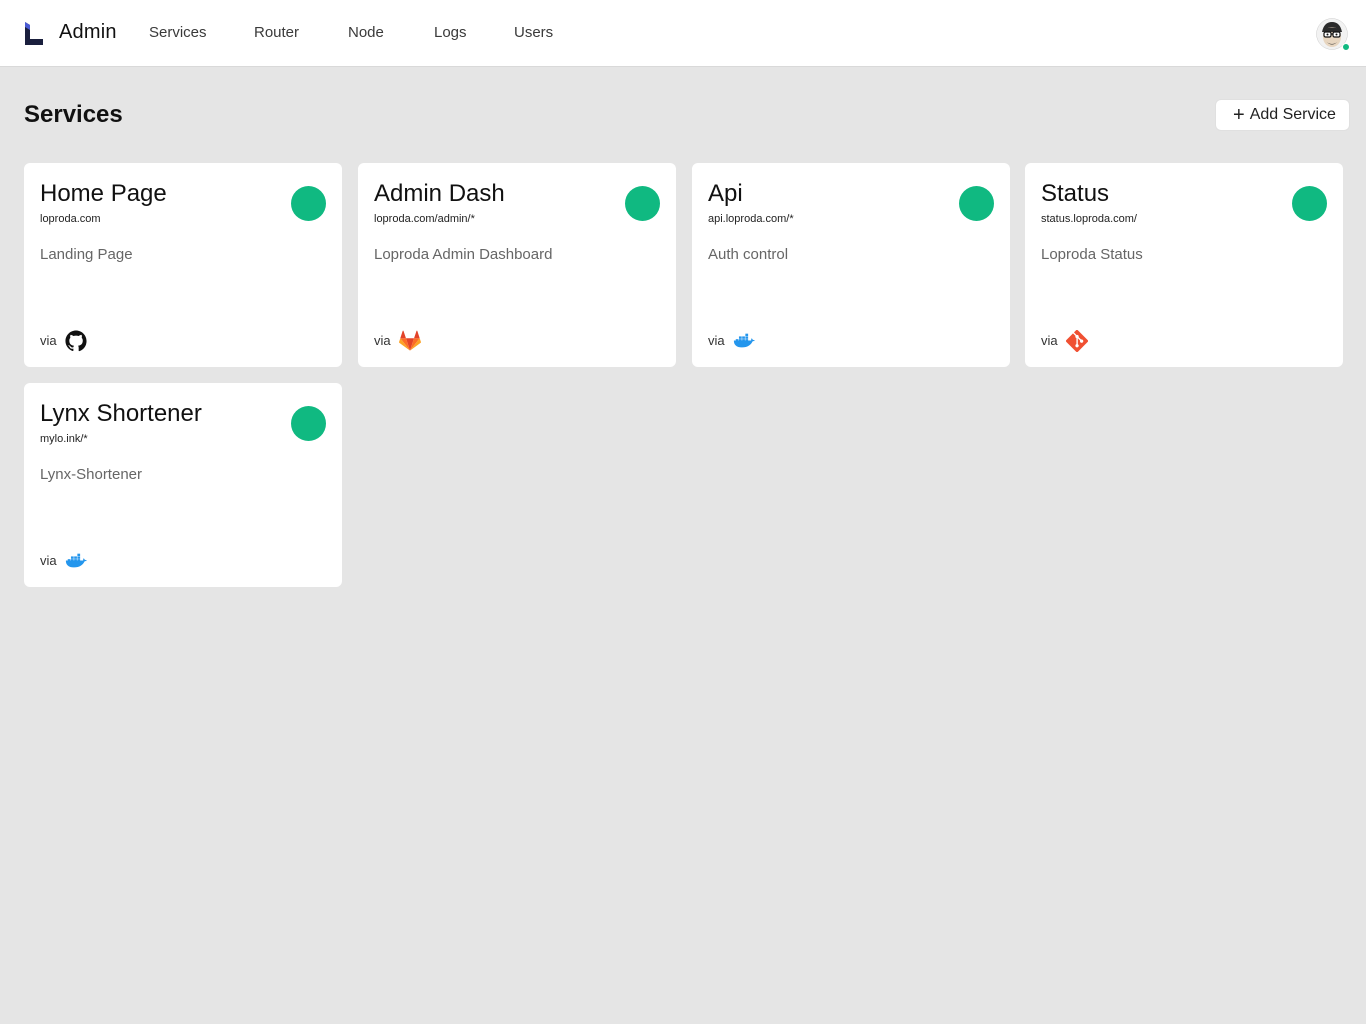 The image size is (1366, 1024). What do you see at coordinates (533, 32) in the screenshot?
I see `nav-users: Users` at bounding box center [533, 32].